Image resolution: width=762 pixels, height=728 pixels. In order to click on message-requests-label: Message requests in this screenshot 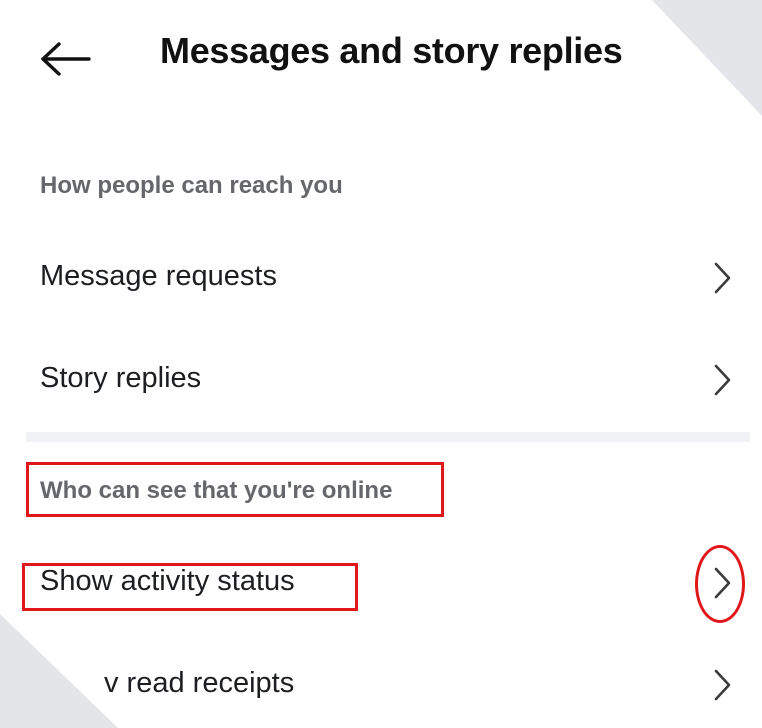, I will do `click(158, 276)`.